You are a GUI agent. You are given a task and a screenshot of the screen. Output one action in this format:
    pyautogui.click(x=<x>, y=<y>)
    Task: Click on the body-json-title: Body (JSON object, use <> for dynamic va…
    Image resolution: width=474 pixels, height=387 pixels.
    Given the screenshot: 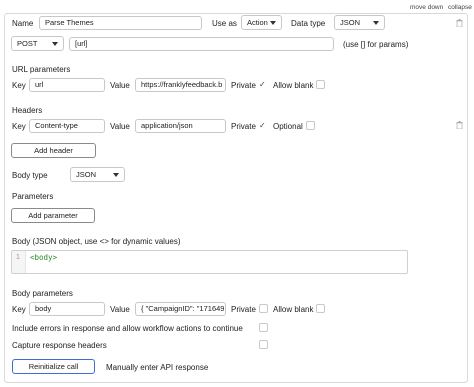 What is the action you would take?
    pyautogui.click(x=96, y=241)
    